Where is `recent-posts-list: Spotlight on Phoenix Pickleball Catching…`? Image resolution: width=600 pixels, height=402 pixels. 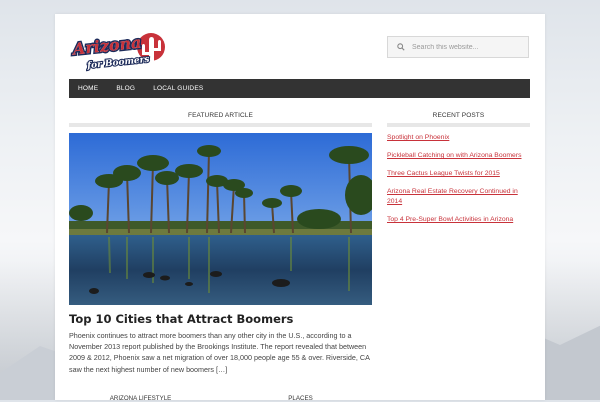
recent-posts-list: Spotlight on Phoenix Pickleball Catching… is located at coordinates (459, 183).